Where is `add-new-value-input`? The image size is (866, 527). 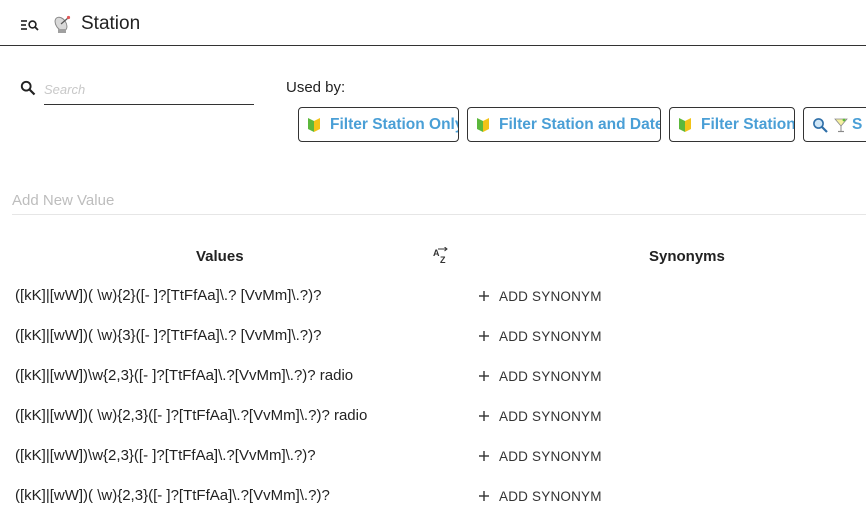 add-new-value-input is located at coordinates (439, 200).